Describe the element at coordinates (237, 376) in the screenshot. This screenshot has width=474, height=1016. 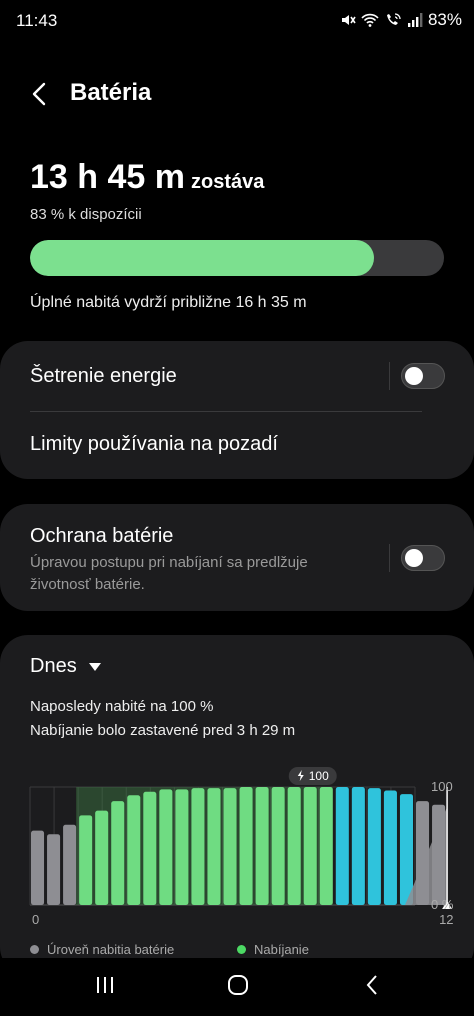
I see `power-saving-row: Šetrenie energie` at that location.